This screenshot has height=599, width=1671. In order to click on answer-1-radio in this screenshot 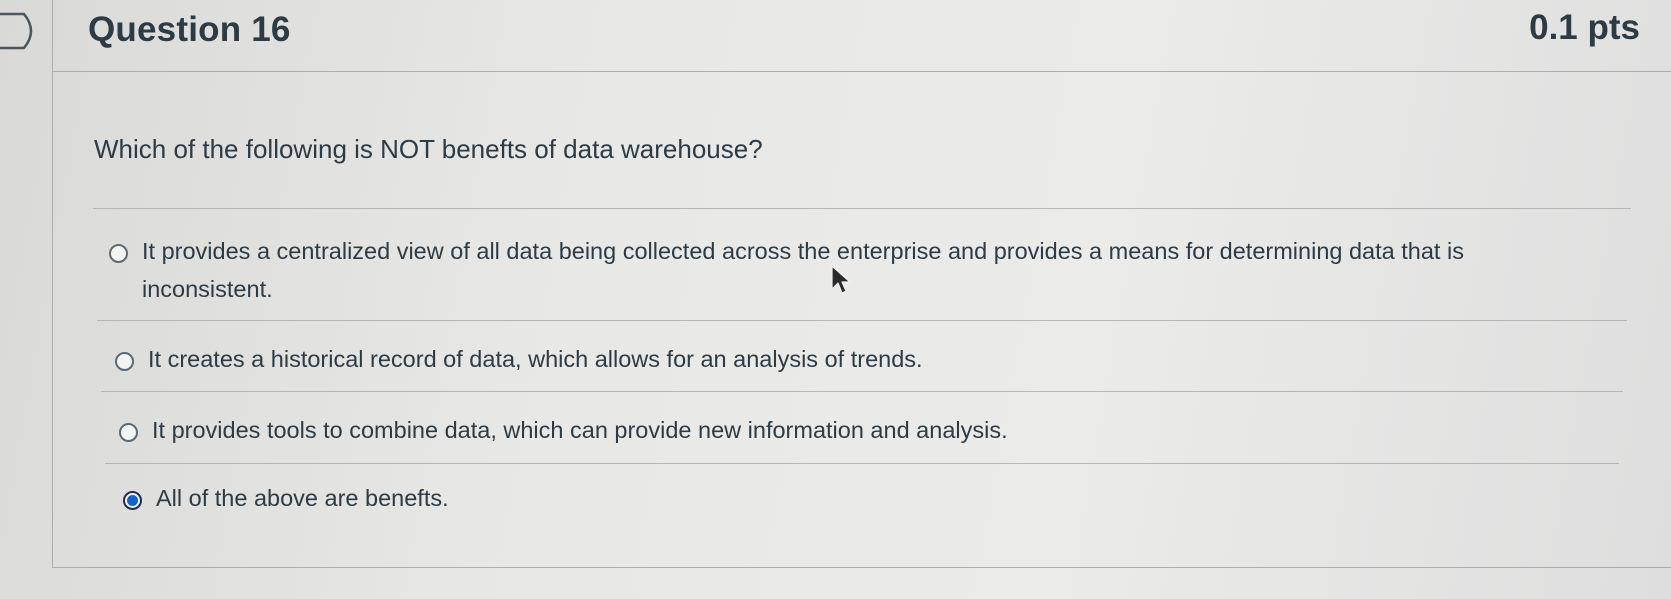, I will do `click(118, 253)`.